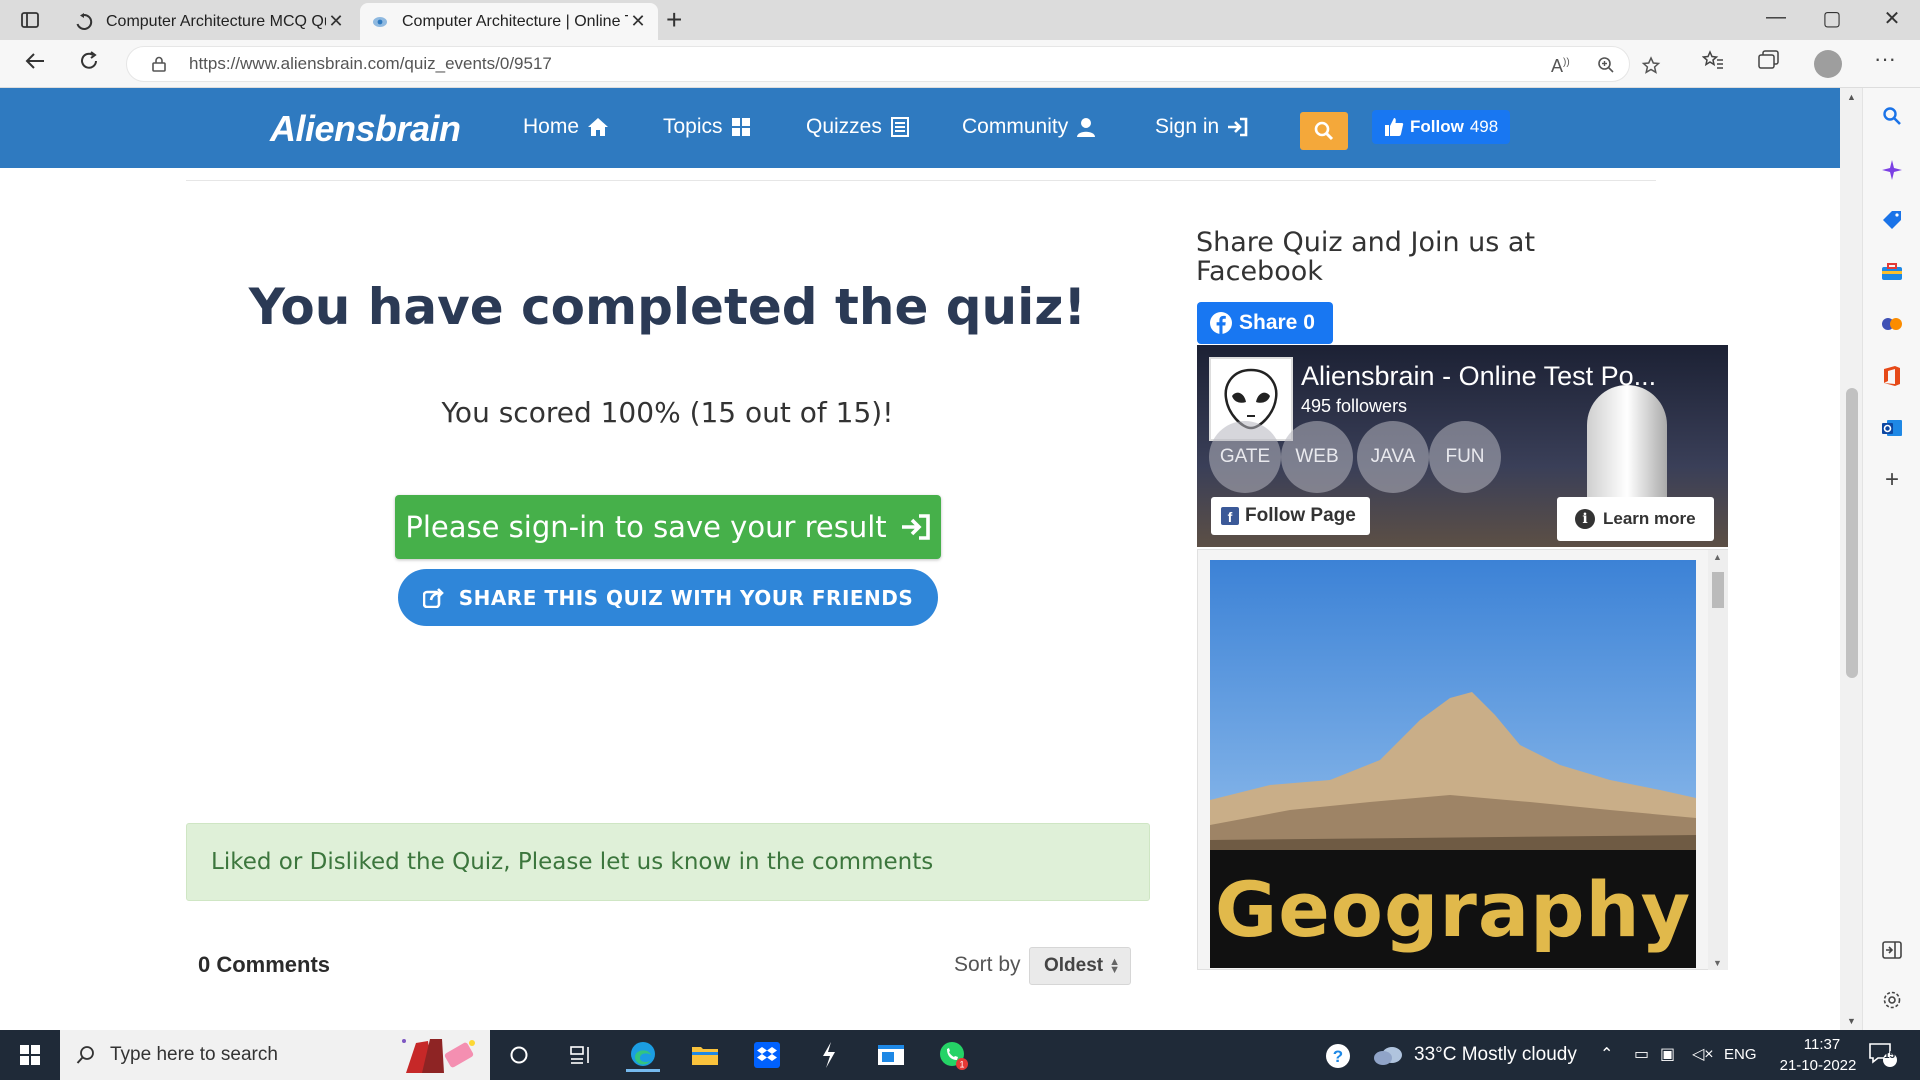 This screenshot has height=1080, width=1920. What do you see at coordinates (1892, 324) in the screenshot?
I see `games-icon` at bounding box center [1892, 324].